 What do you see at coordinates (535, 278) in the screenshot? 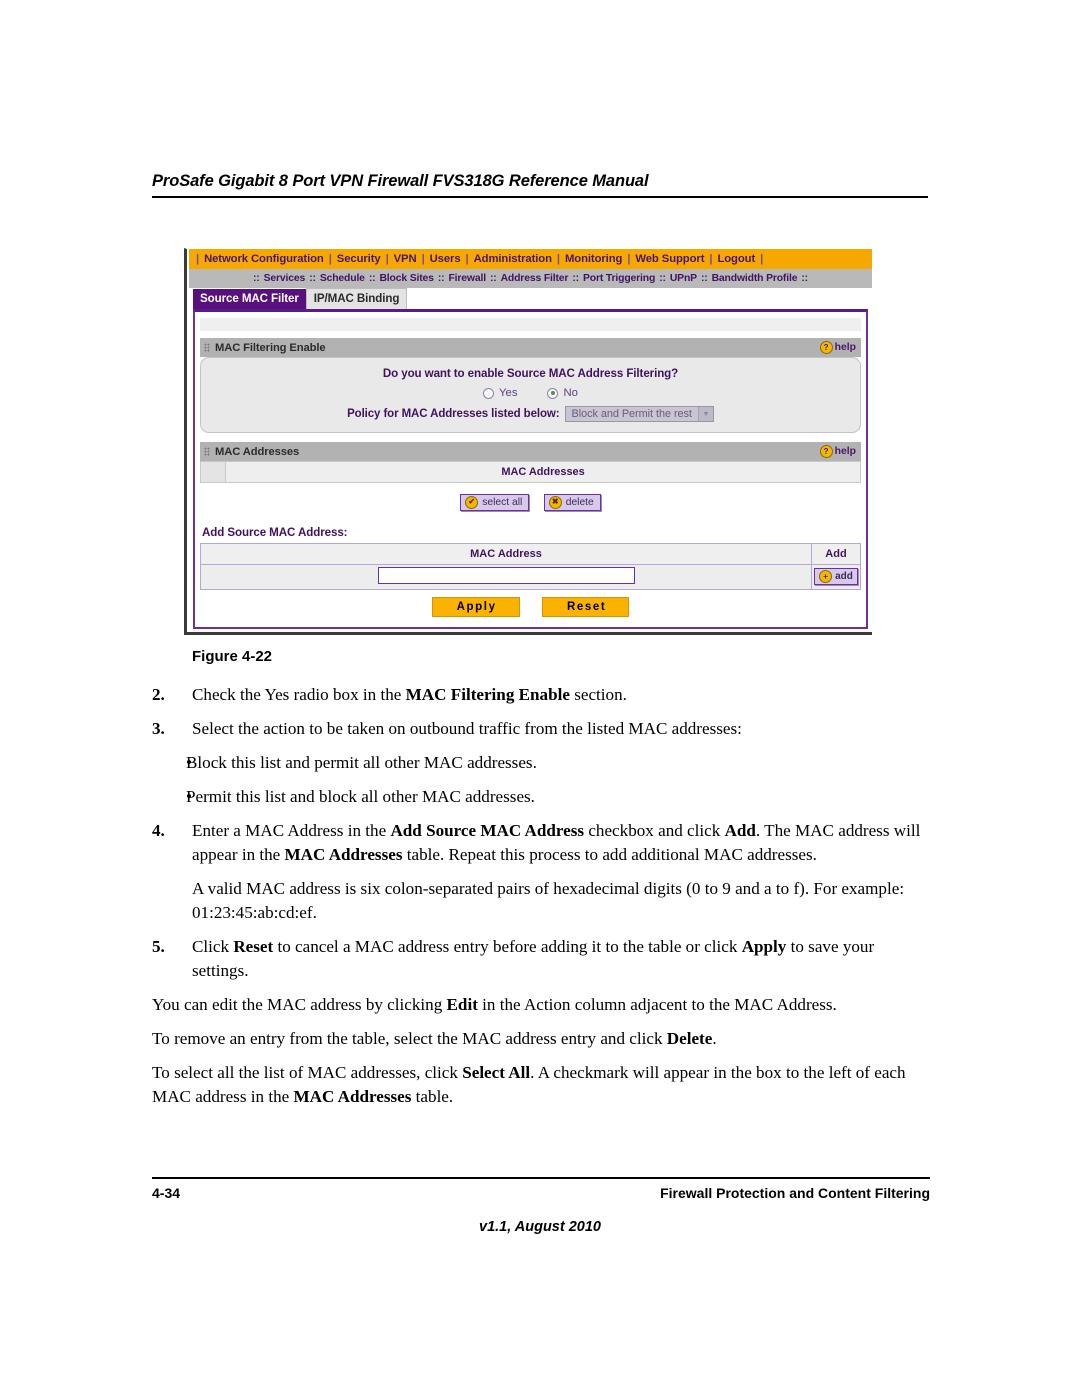
I see `submenu-item-address-filter: Address Filter` at bounding box center [535, 278].